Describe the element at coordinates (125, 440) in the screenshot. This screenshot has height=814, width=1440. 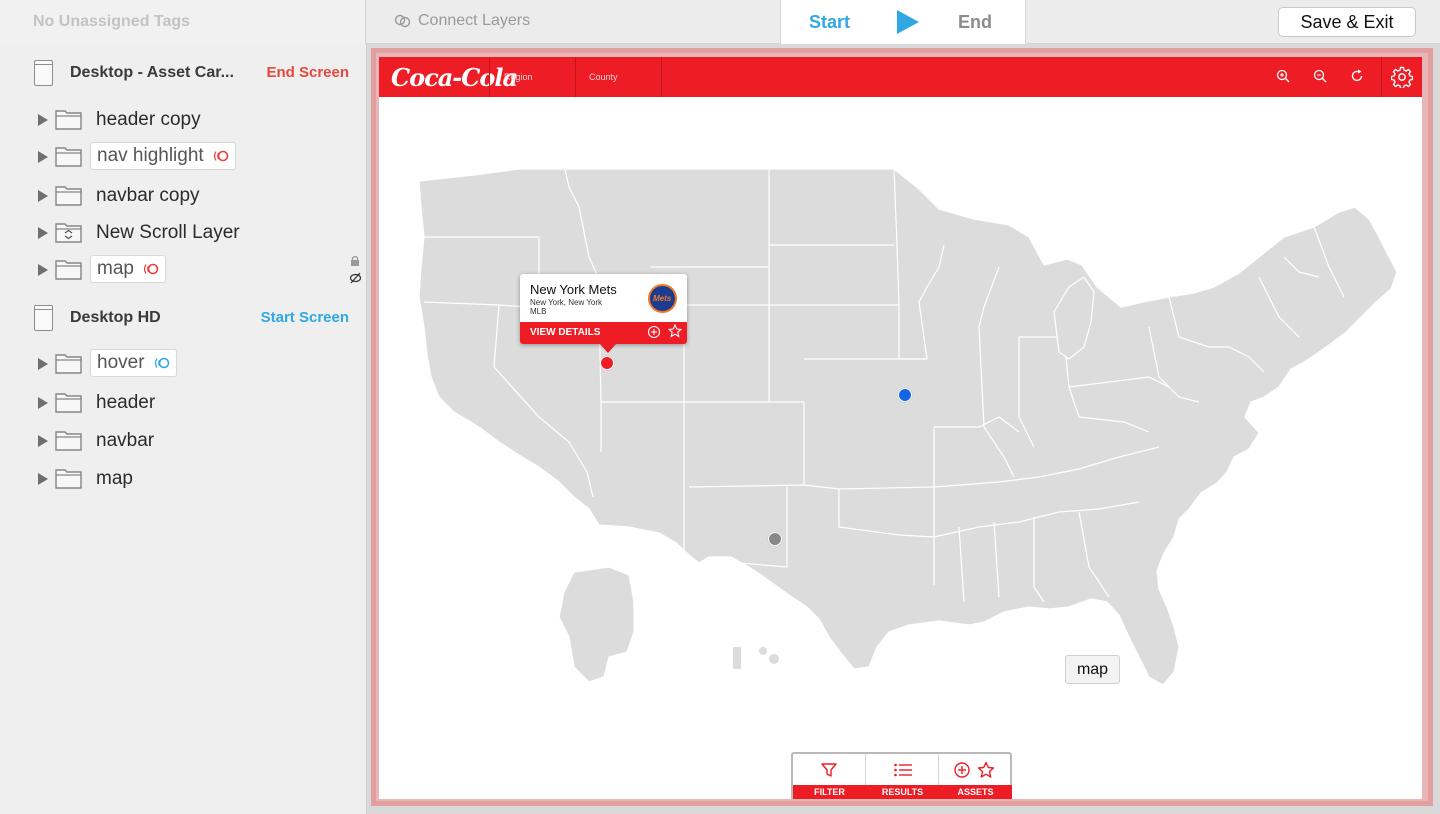
I see `layer-name: navbar` at that location.